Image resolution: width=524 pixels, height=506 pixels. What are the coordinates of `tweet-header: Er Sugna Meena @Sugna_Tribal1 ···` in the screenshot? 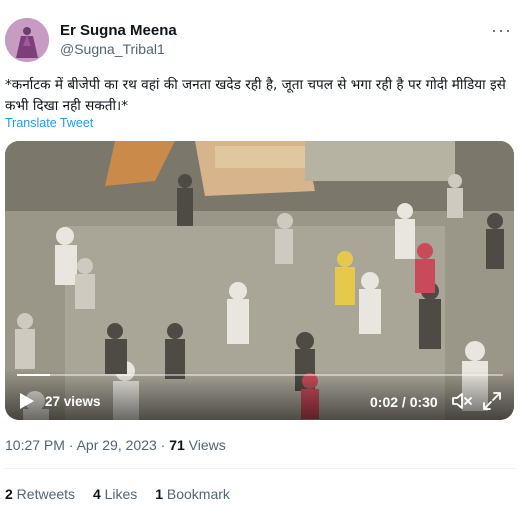 It's located at (262, 35).